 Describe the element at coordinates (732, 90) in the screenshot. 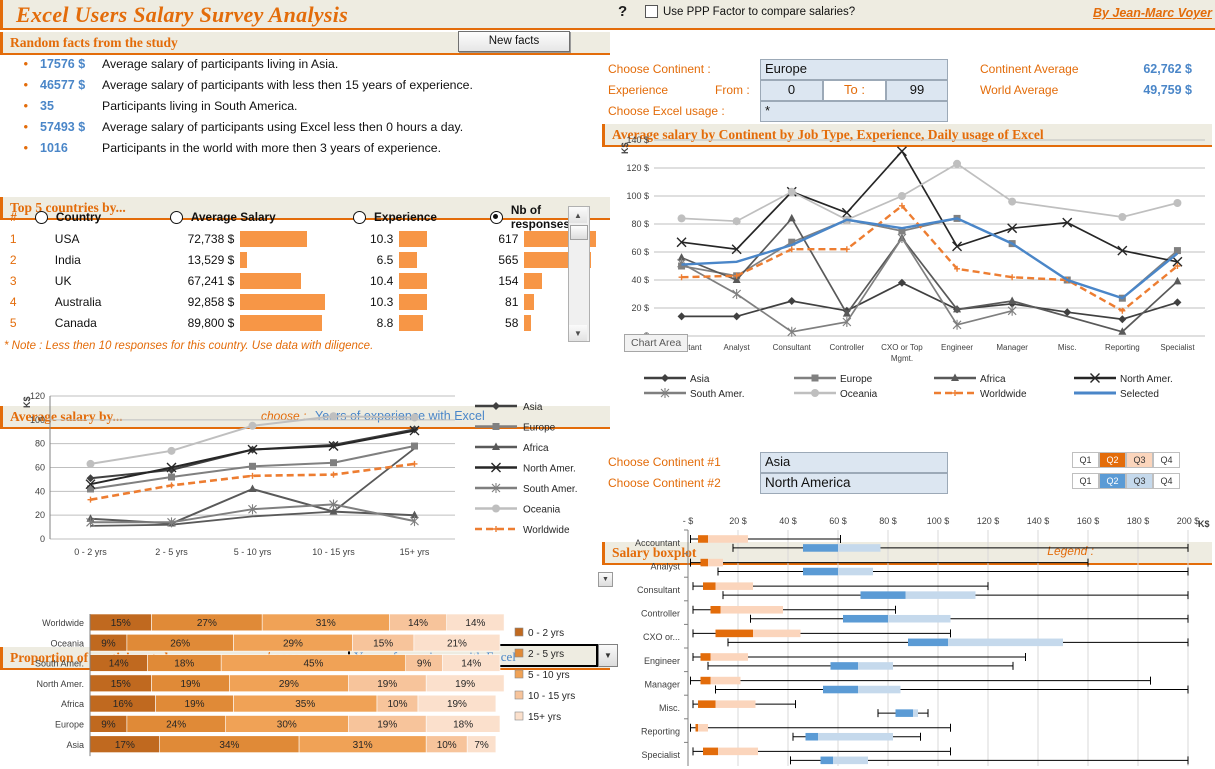

I see `from-label: From :` at that location.